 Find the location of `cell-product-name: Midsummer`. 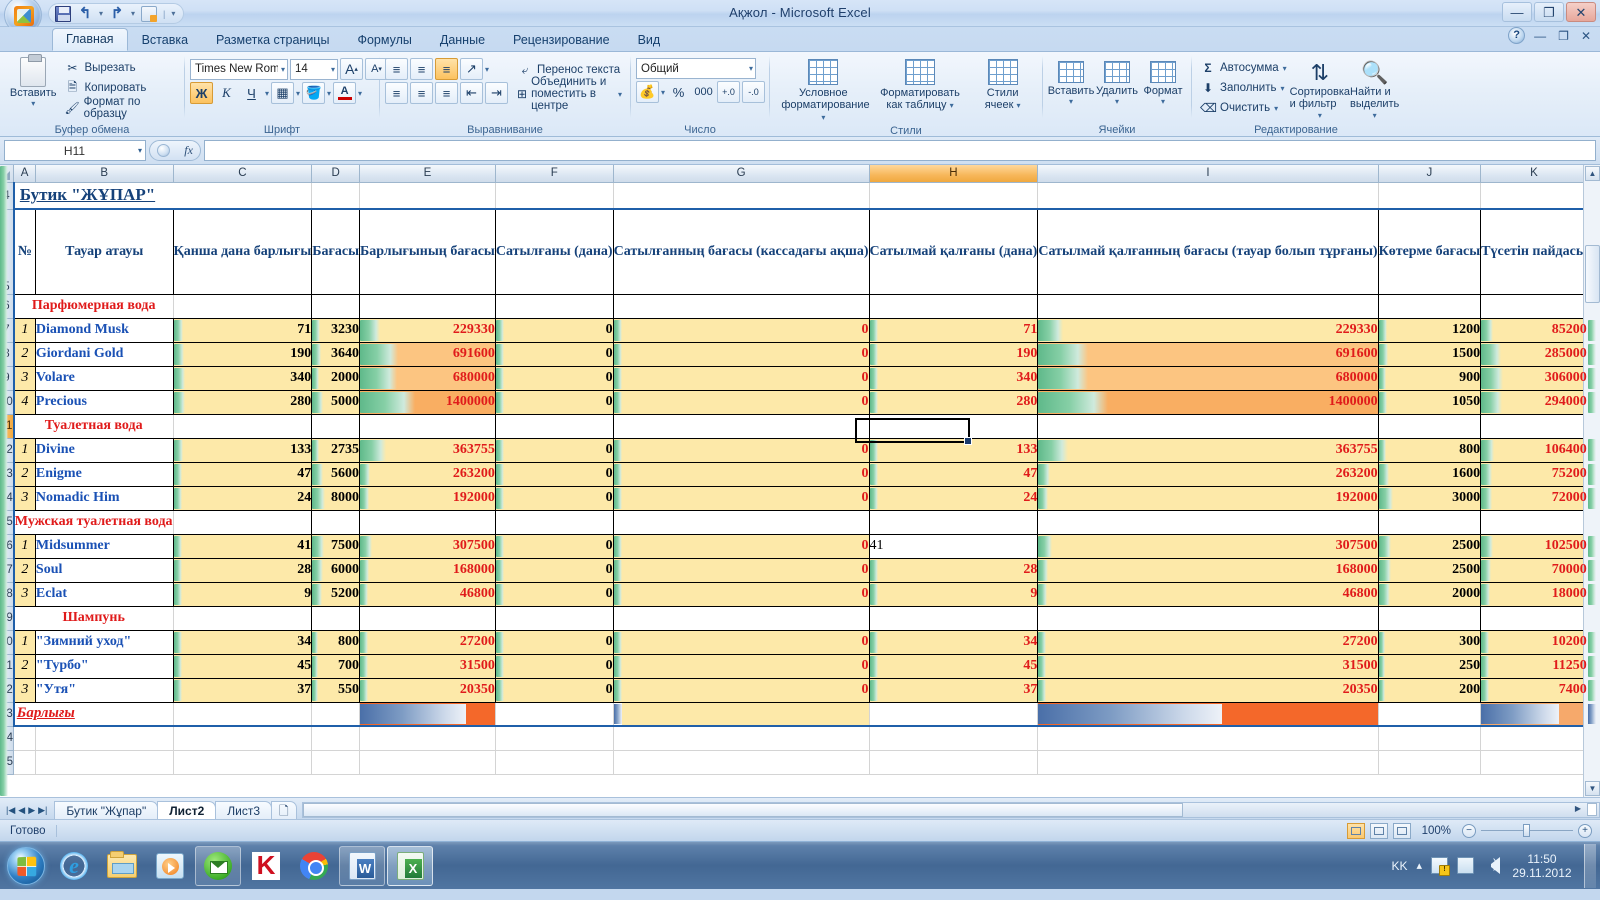

cell-product-name: Midsummer is located at coordinates (104, 546).